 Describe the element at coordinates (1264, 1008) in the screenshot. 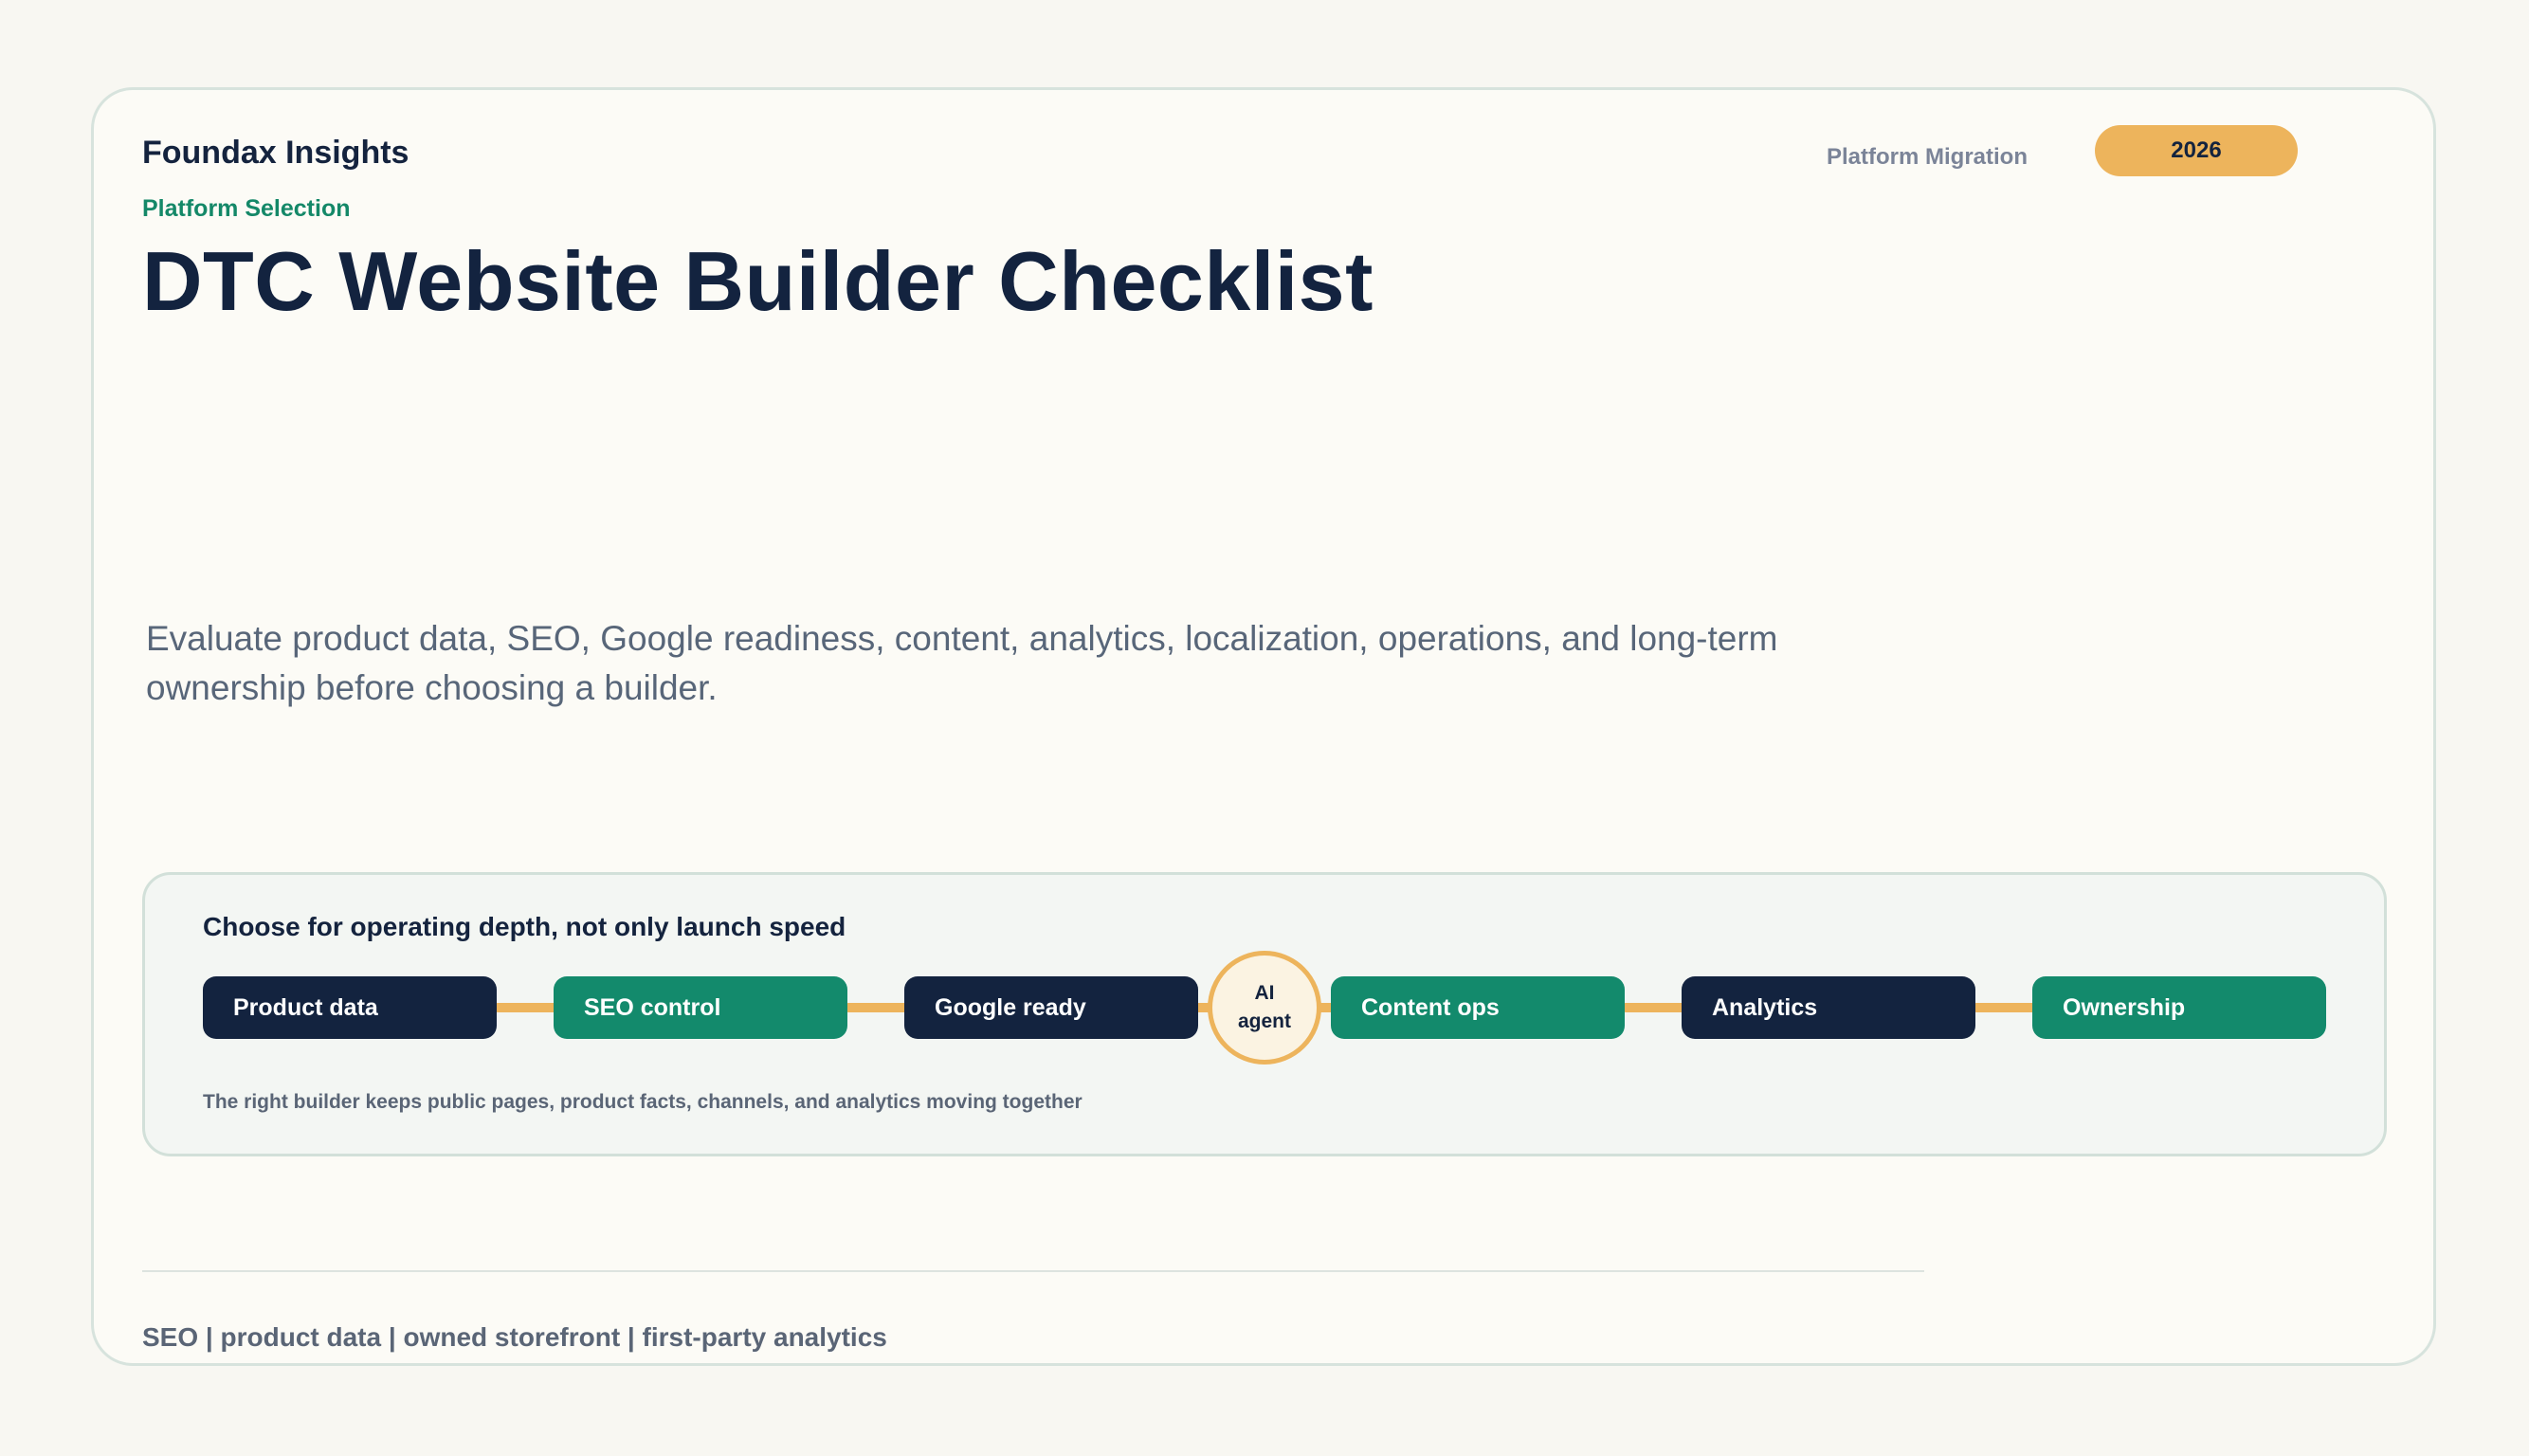

I see `ai-agent-hub: AI agent` at that location.